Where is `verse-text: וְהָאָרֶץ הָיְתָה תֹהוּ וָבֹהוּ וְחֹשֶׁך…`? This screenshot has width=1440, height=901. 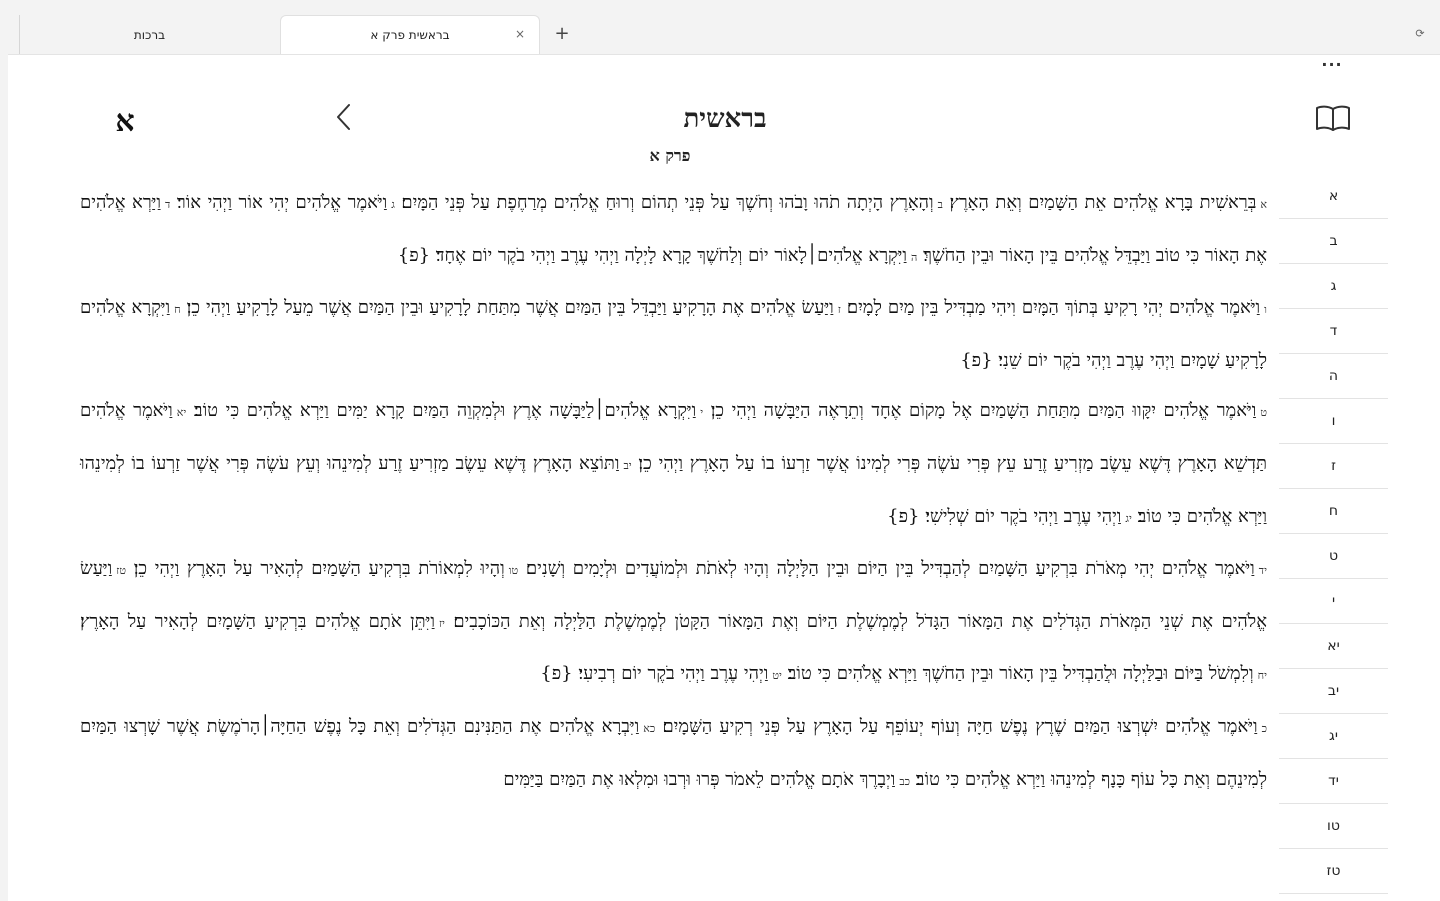 verse-text: וְהָאָרֶץ הָיְתָה תֹהוּ וָבֹהוּ וְחֹשֶׁך… is located at coordinates (667, 202).